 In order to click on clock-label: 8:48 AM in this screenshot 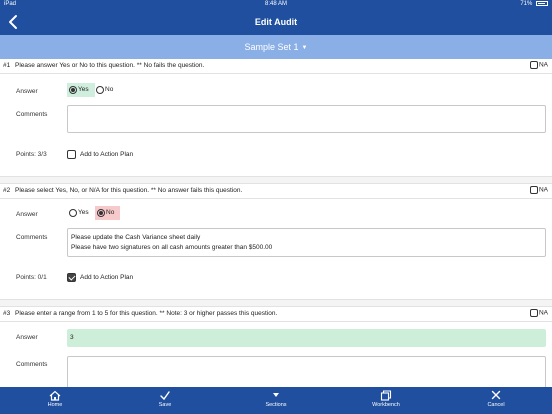, I will do `click(275, 4)`.